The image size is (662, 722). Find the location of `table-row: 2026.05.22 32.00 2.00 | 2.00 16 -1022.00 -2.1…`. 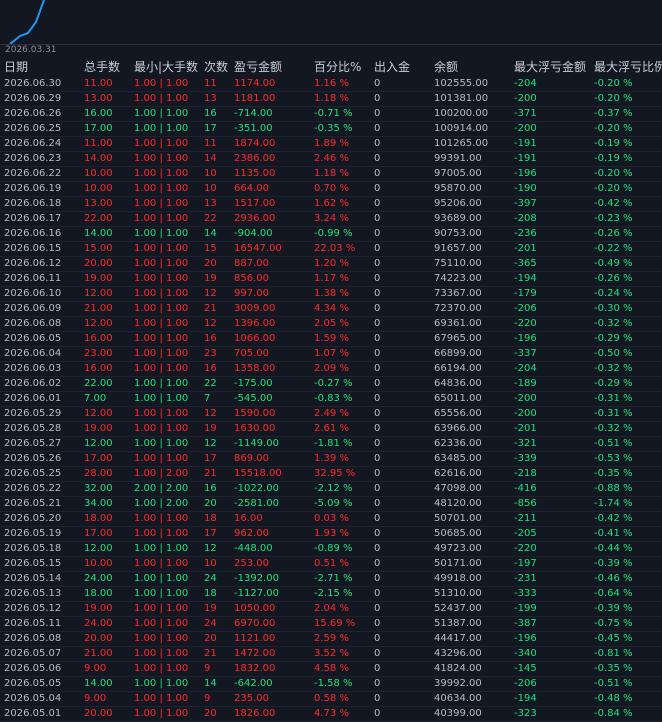

table-row: 2026.05.22 32.00 2.00 | 2.00 16 -1022.00 -2.1… is located at coordinates (331, 489).